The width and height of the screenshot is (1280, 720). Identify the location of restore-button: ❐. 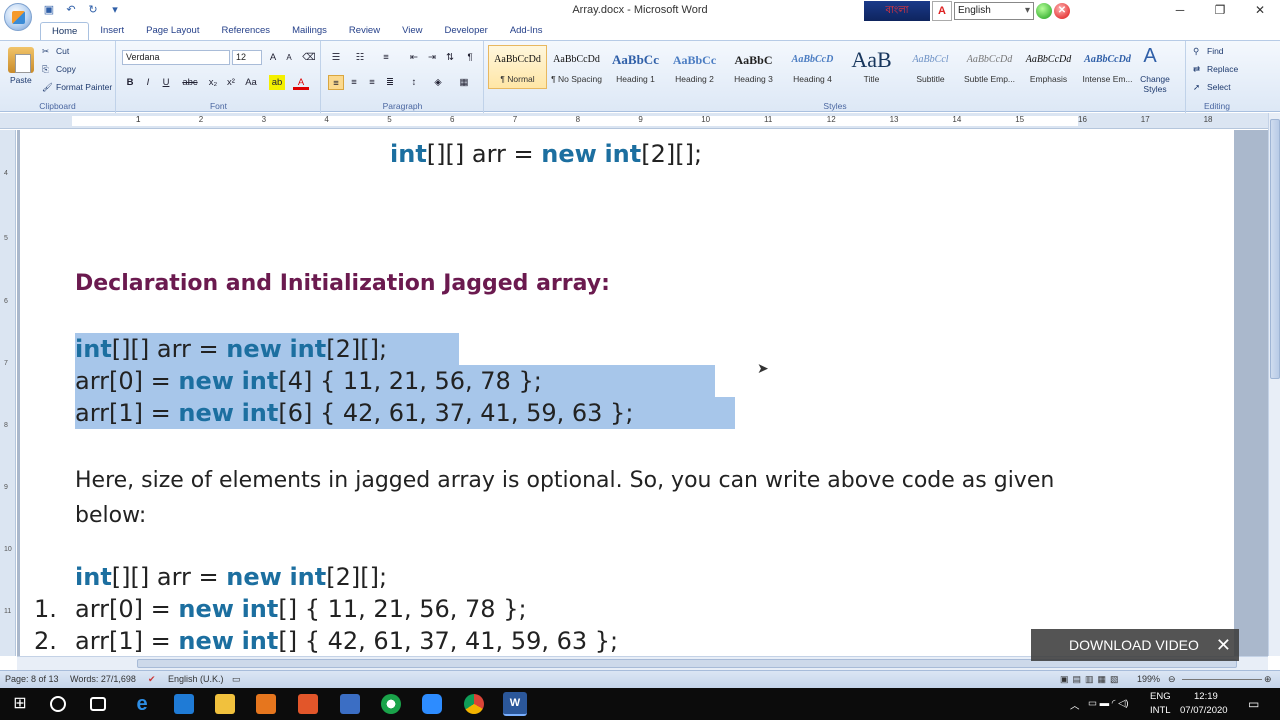
(1220, 10).